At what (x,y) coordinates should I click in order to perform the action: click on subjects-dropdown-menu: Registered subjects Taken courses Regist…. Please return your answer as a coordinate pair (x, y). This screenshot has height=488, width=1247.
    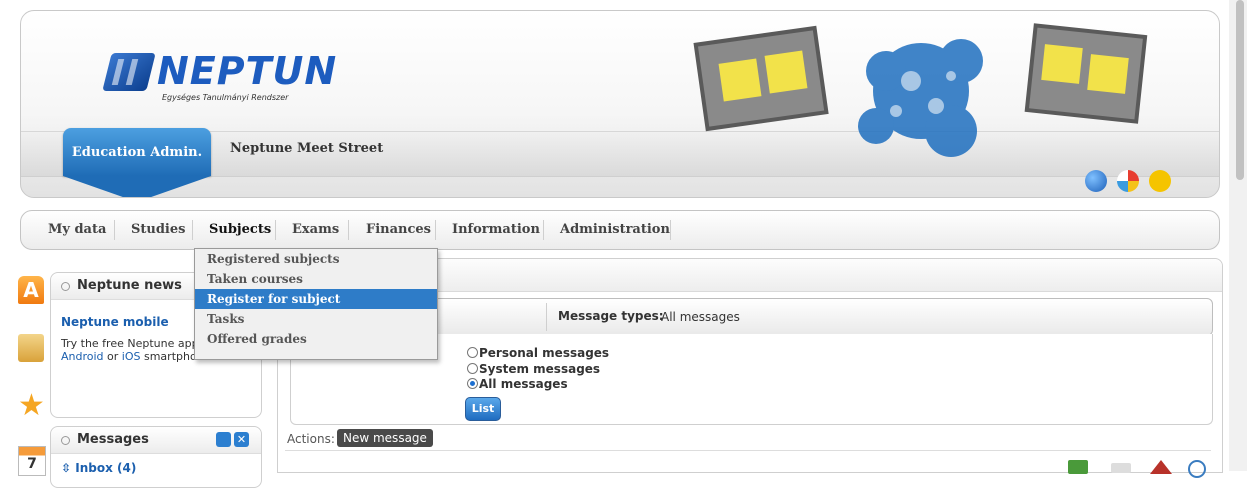
    Looking at the image, I should click on (316, 304).